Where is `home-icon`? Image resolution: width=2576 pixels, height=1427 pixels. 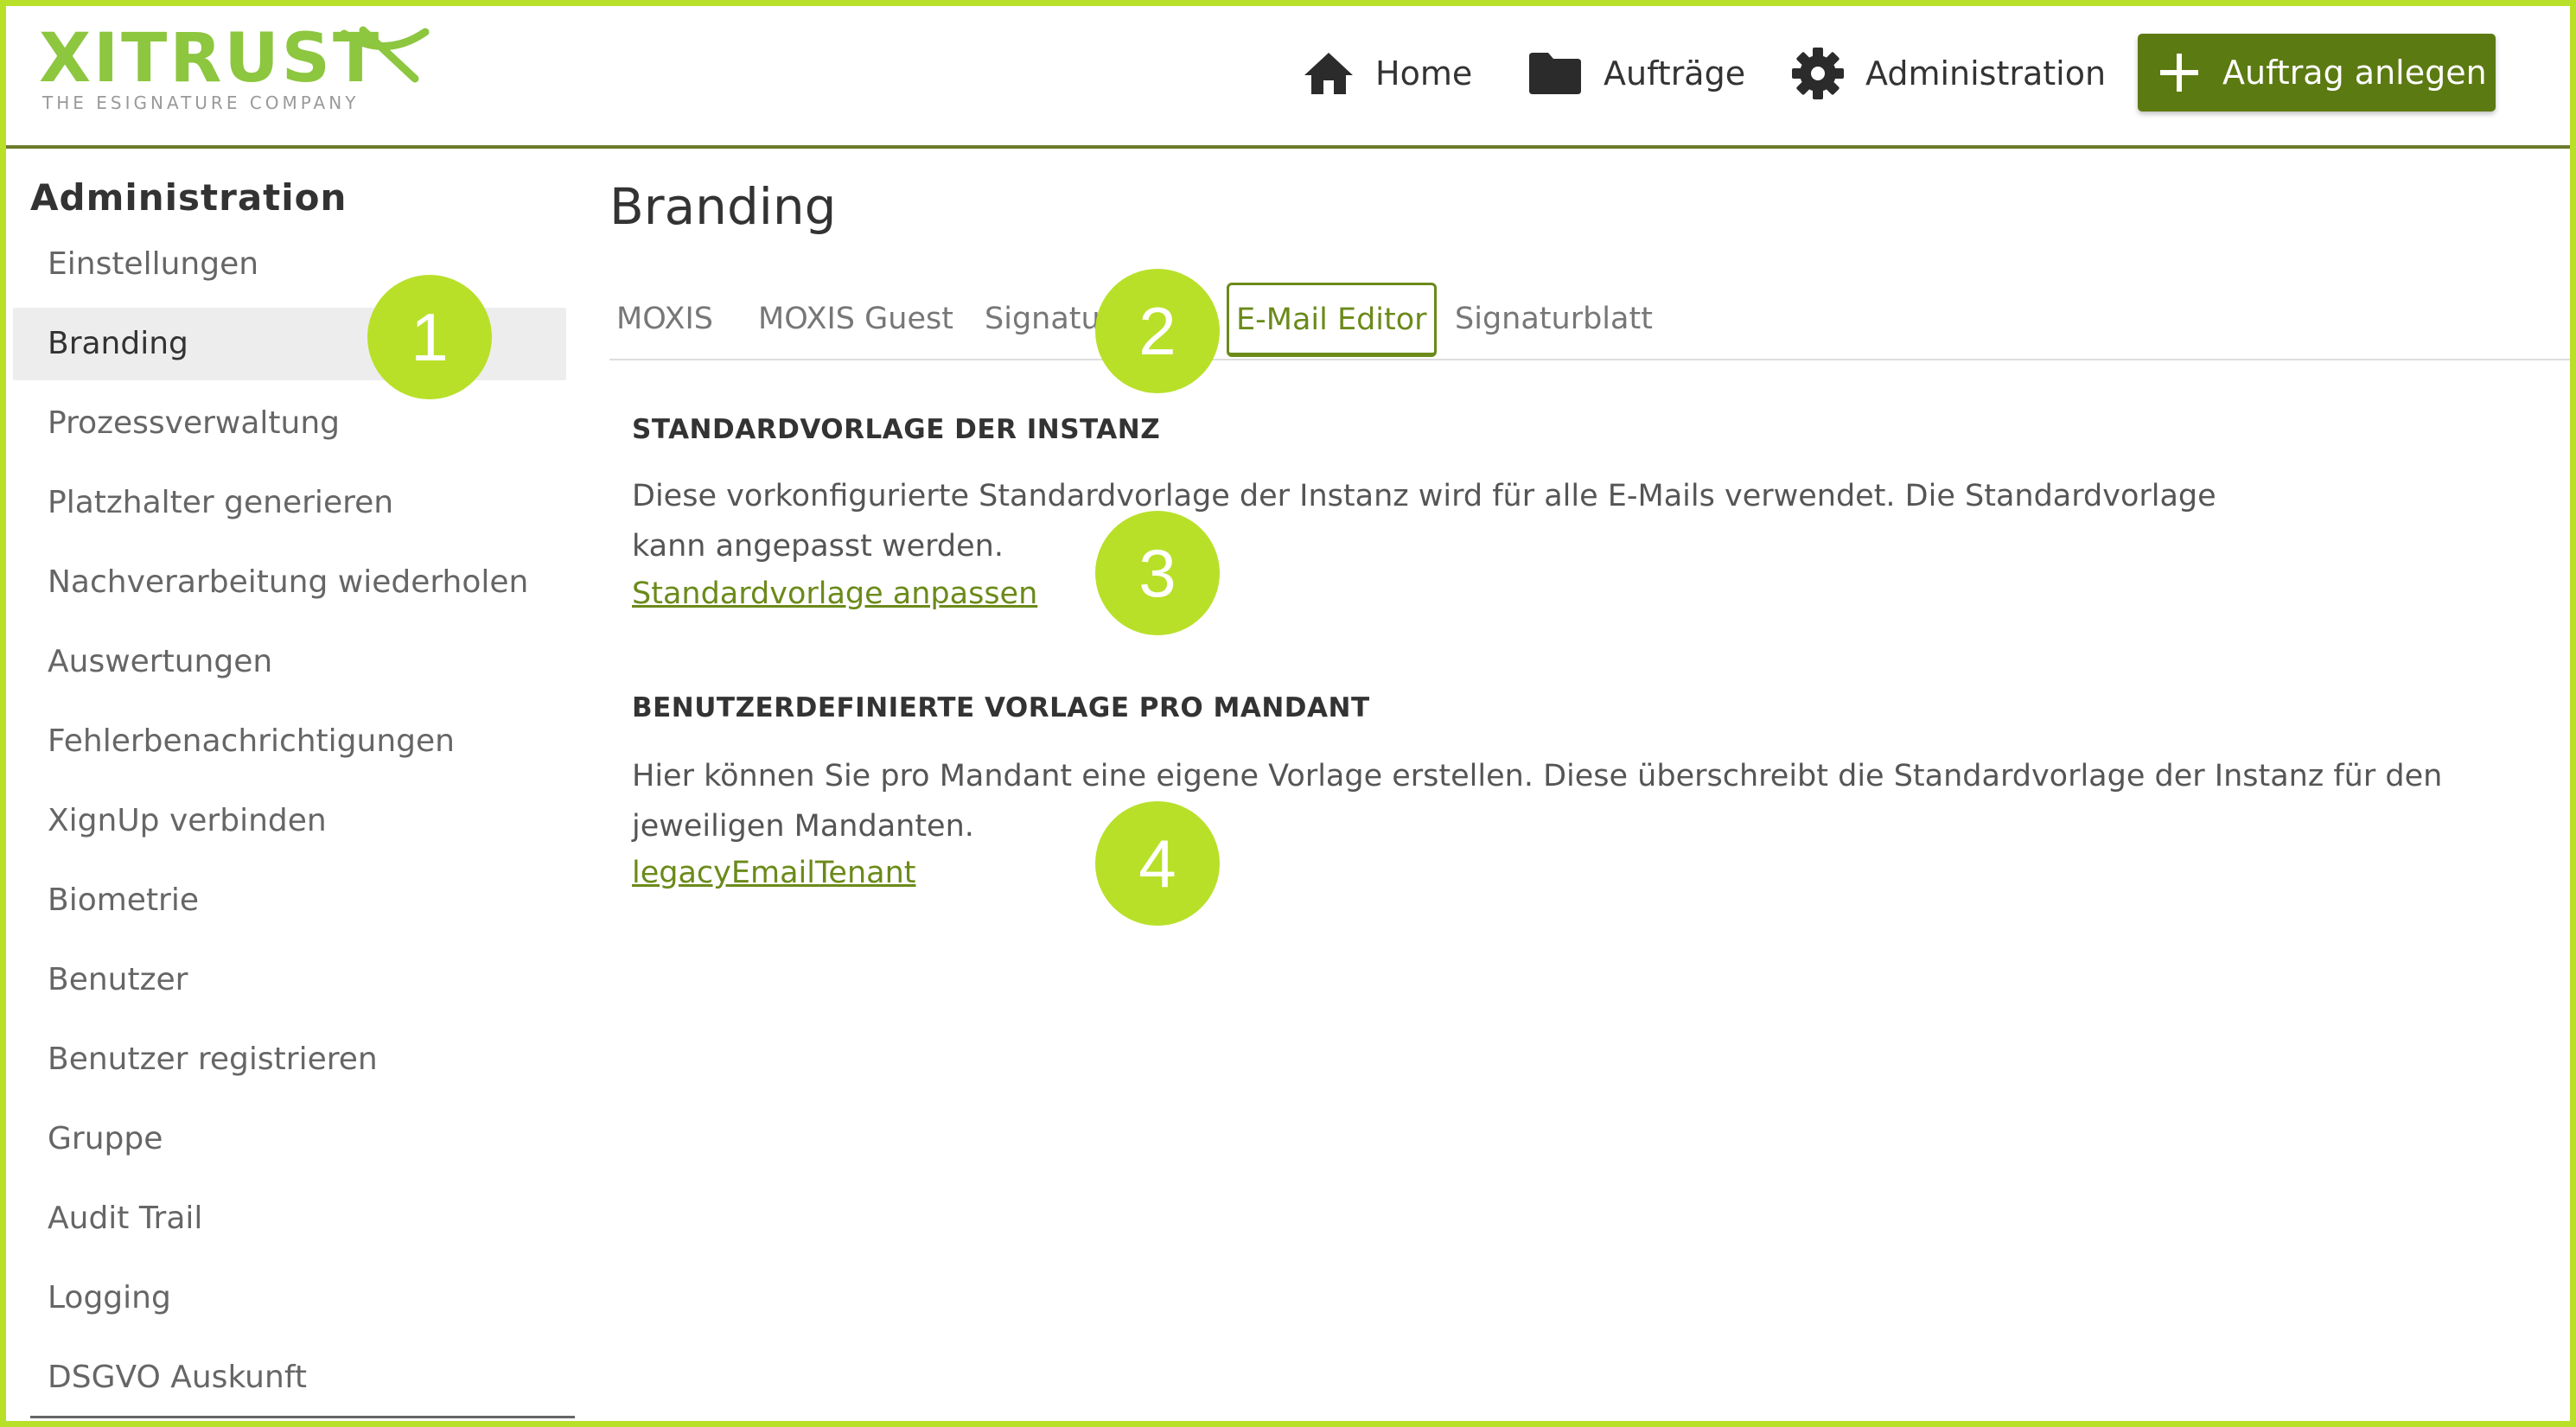 home-icon is located at coordinates (1328, 73).